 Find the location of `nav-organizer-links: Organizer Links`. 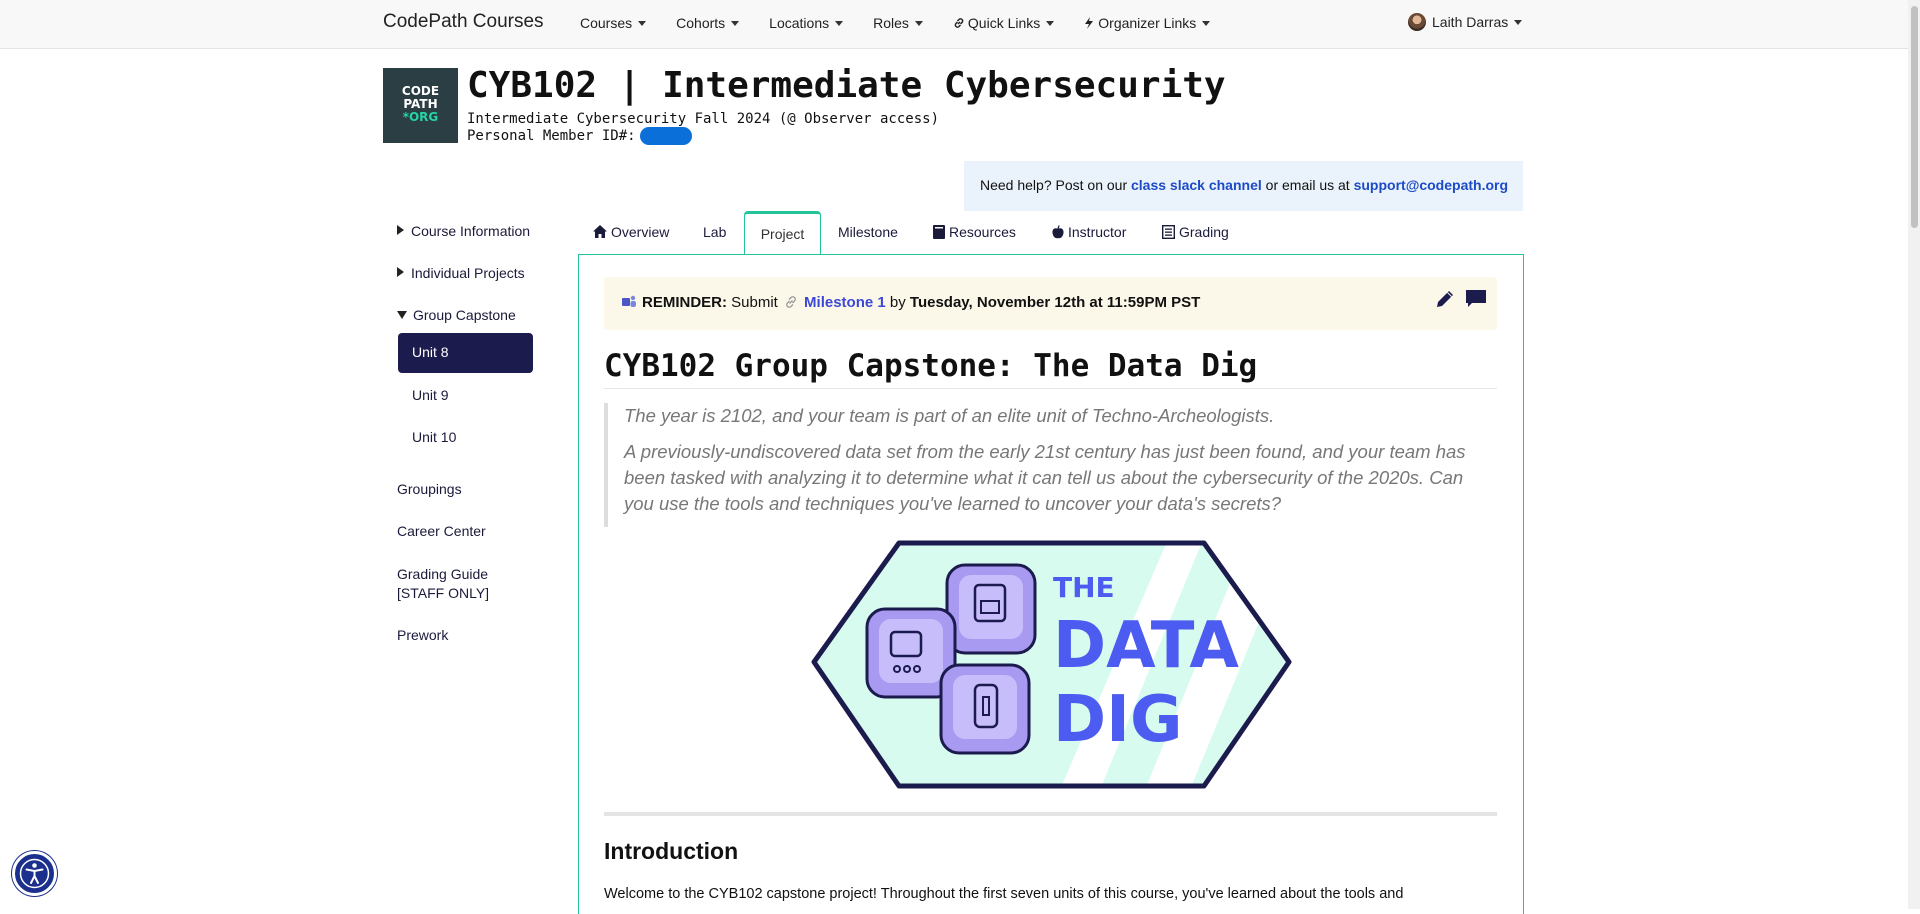

nav-organizer-links: Organizer Links is located at coordinates (1147, 23).